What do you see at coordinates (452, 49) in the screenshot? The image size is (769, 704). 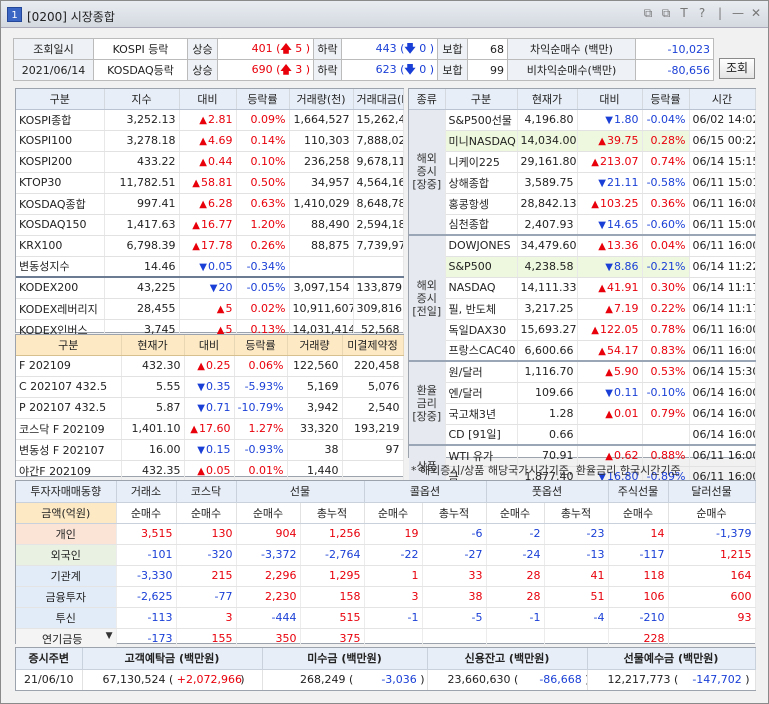 I see `flat-label: 보합` at bounding box center [452, 49].